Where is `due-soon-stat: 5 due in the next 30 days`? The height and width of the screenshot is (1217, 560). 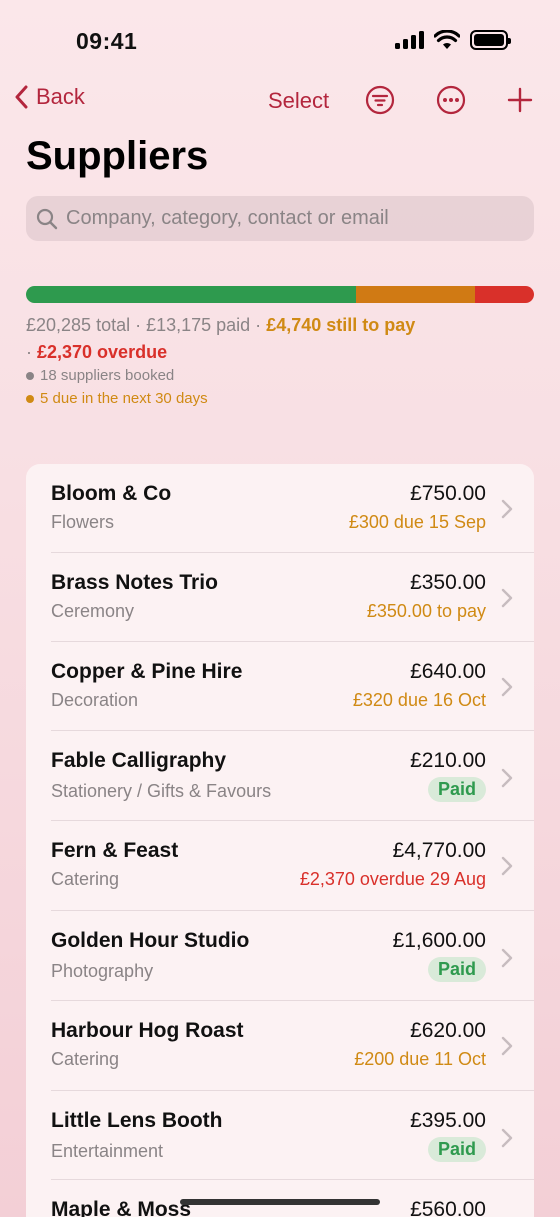 due-soon-stat: 5 due in the next 30 days is located at coordinates (117, 398).